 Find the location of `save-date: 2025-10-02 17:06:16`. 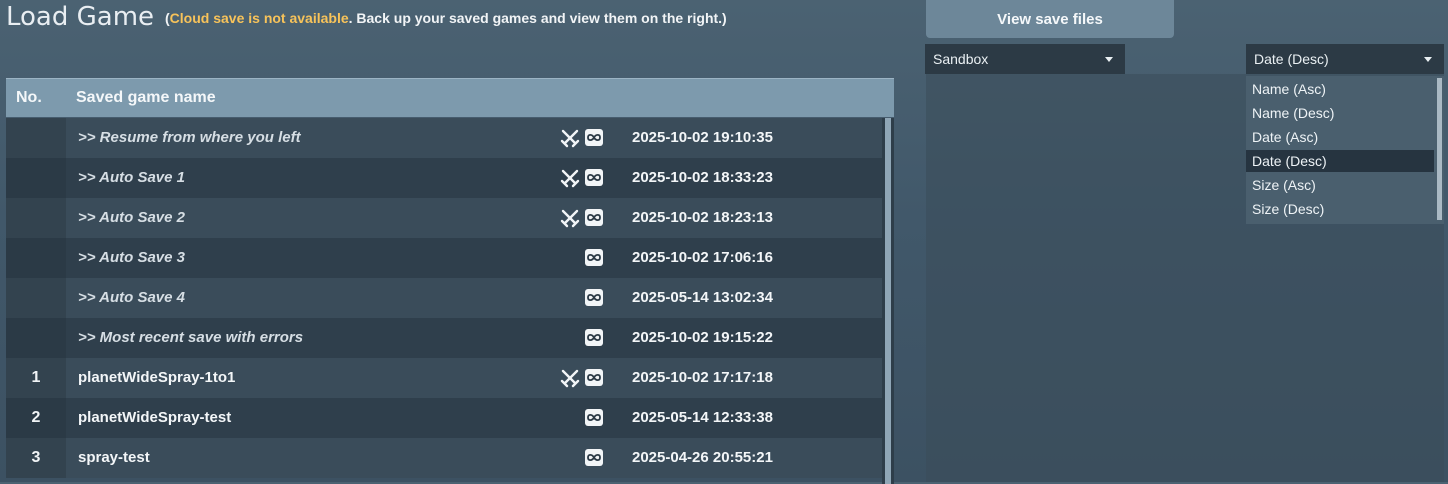

save-date: 2025-10-02 17:06:16 is located at coordinates (702, 257).